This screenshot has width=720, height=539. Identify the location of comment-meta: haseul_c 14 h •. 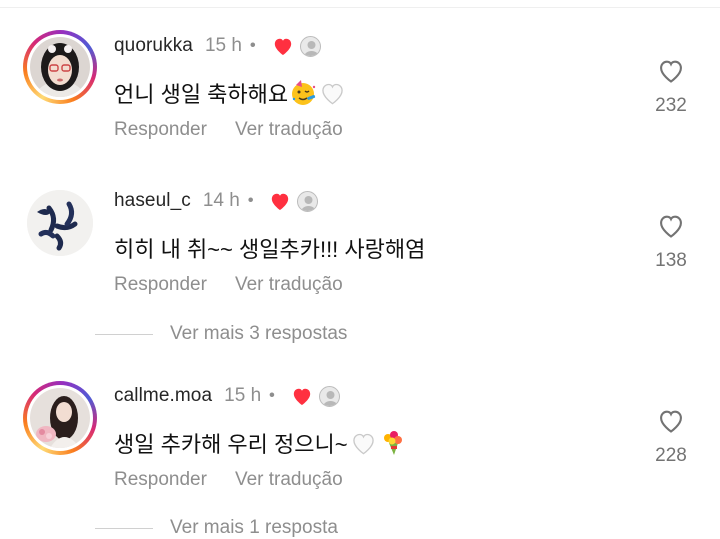
(216, 201).